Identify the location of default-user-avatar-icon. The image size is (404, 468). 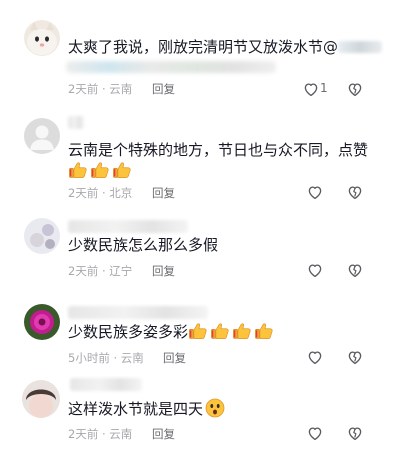
(42, 136).